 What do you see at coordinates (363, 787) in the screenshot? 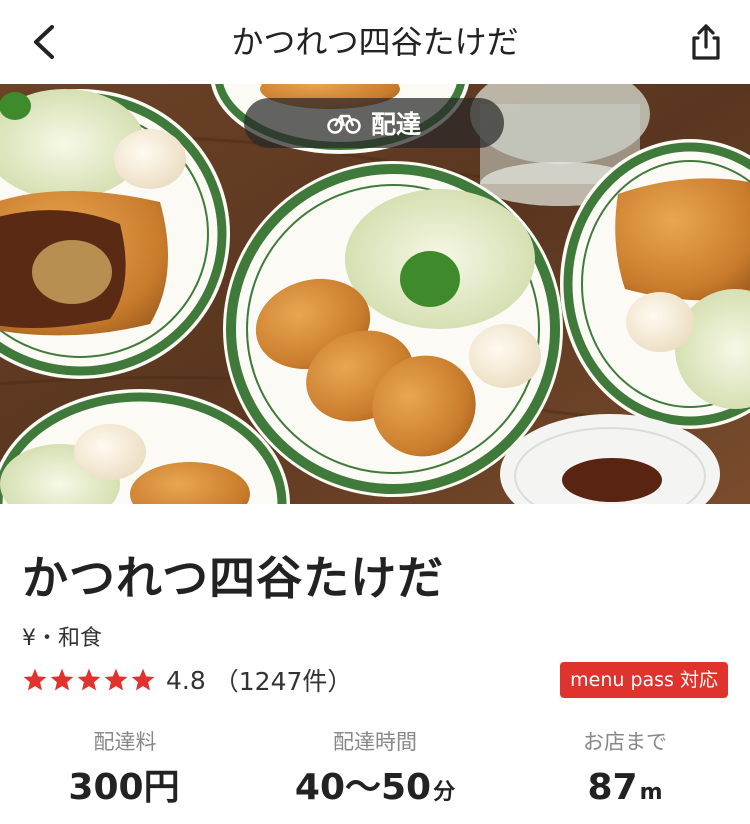
I see `stat-number: 40〜50` at bounding box center [363, 787].